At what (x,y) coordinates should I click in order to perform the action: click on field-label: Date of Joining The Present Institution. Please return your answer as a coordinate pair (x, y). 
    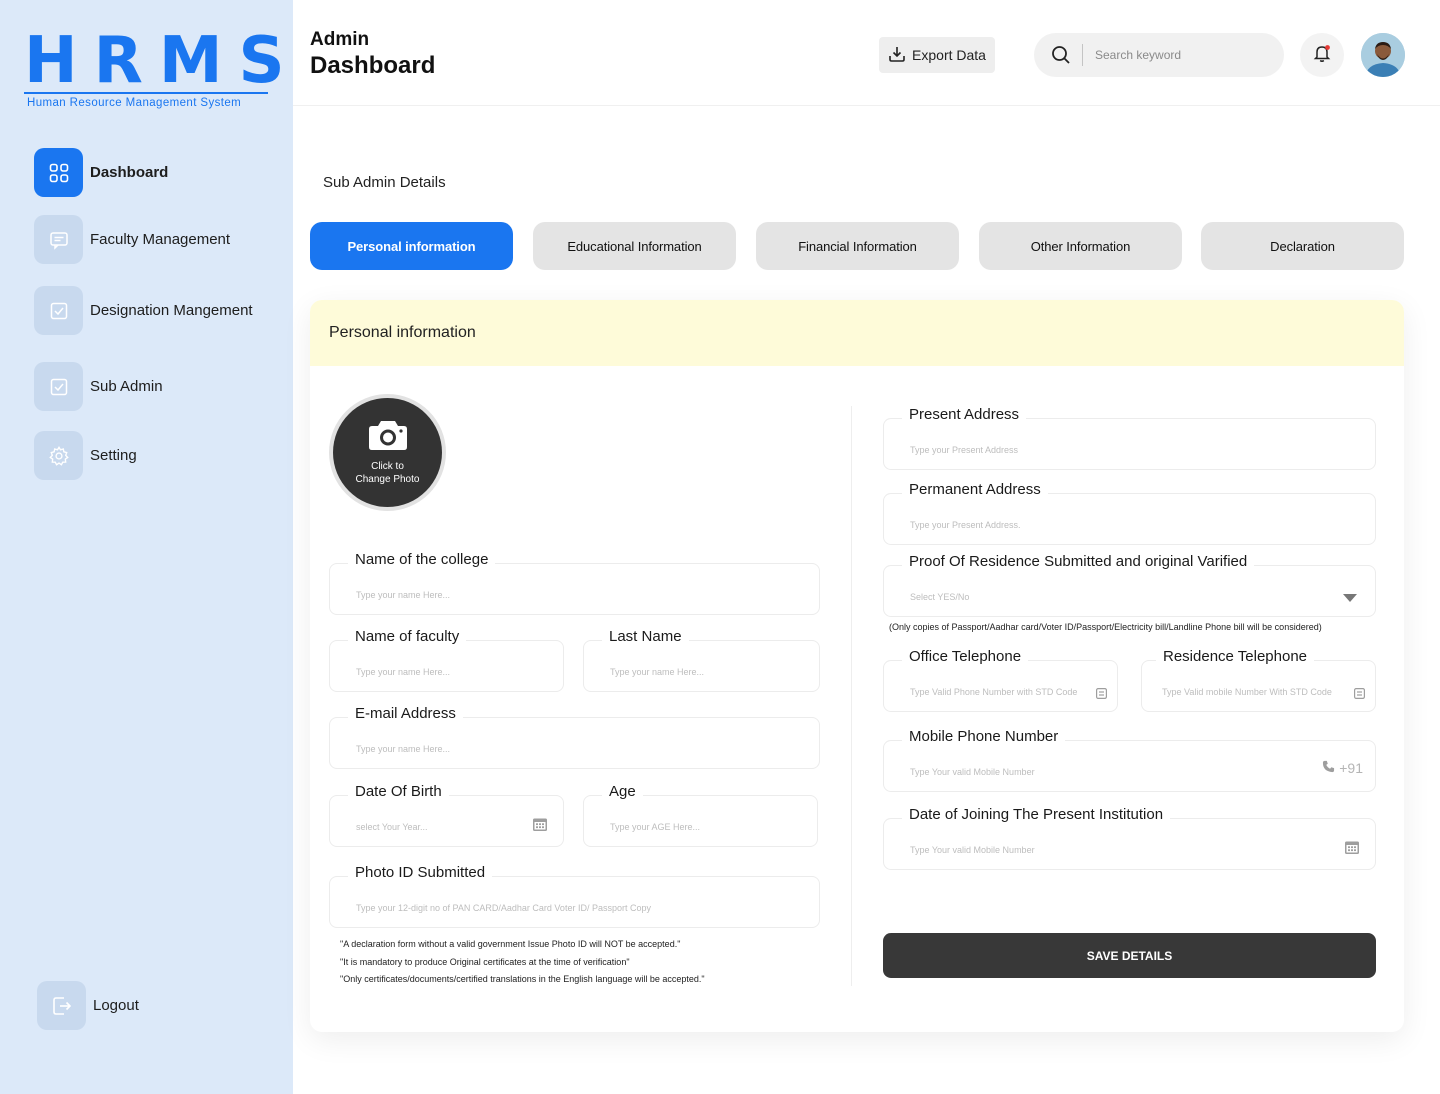
    Looking at the image, I should click on (1036, 814).